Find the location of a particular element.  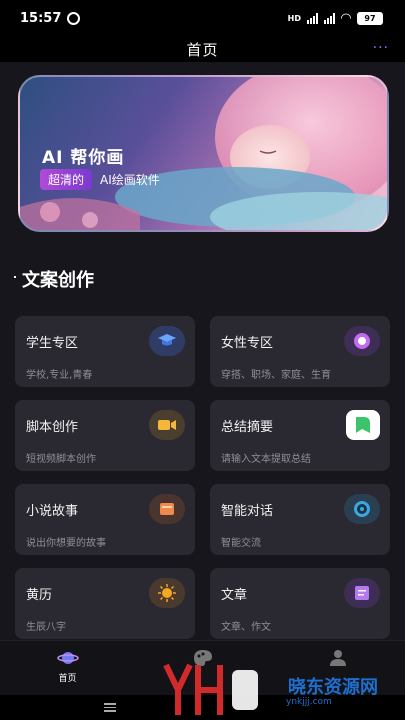

card-desc: 生辰八字 is located at coordinates (46, 627).